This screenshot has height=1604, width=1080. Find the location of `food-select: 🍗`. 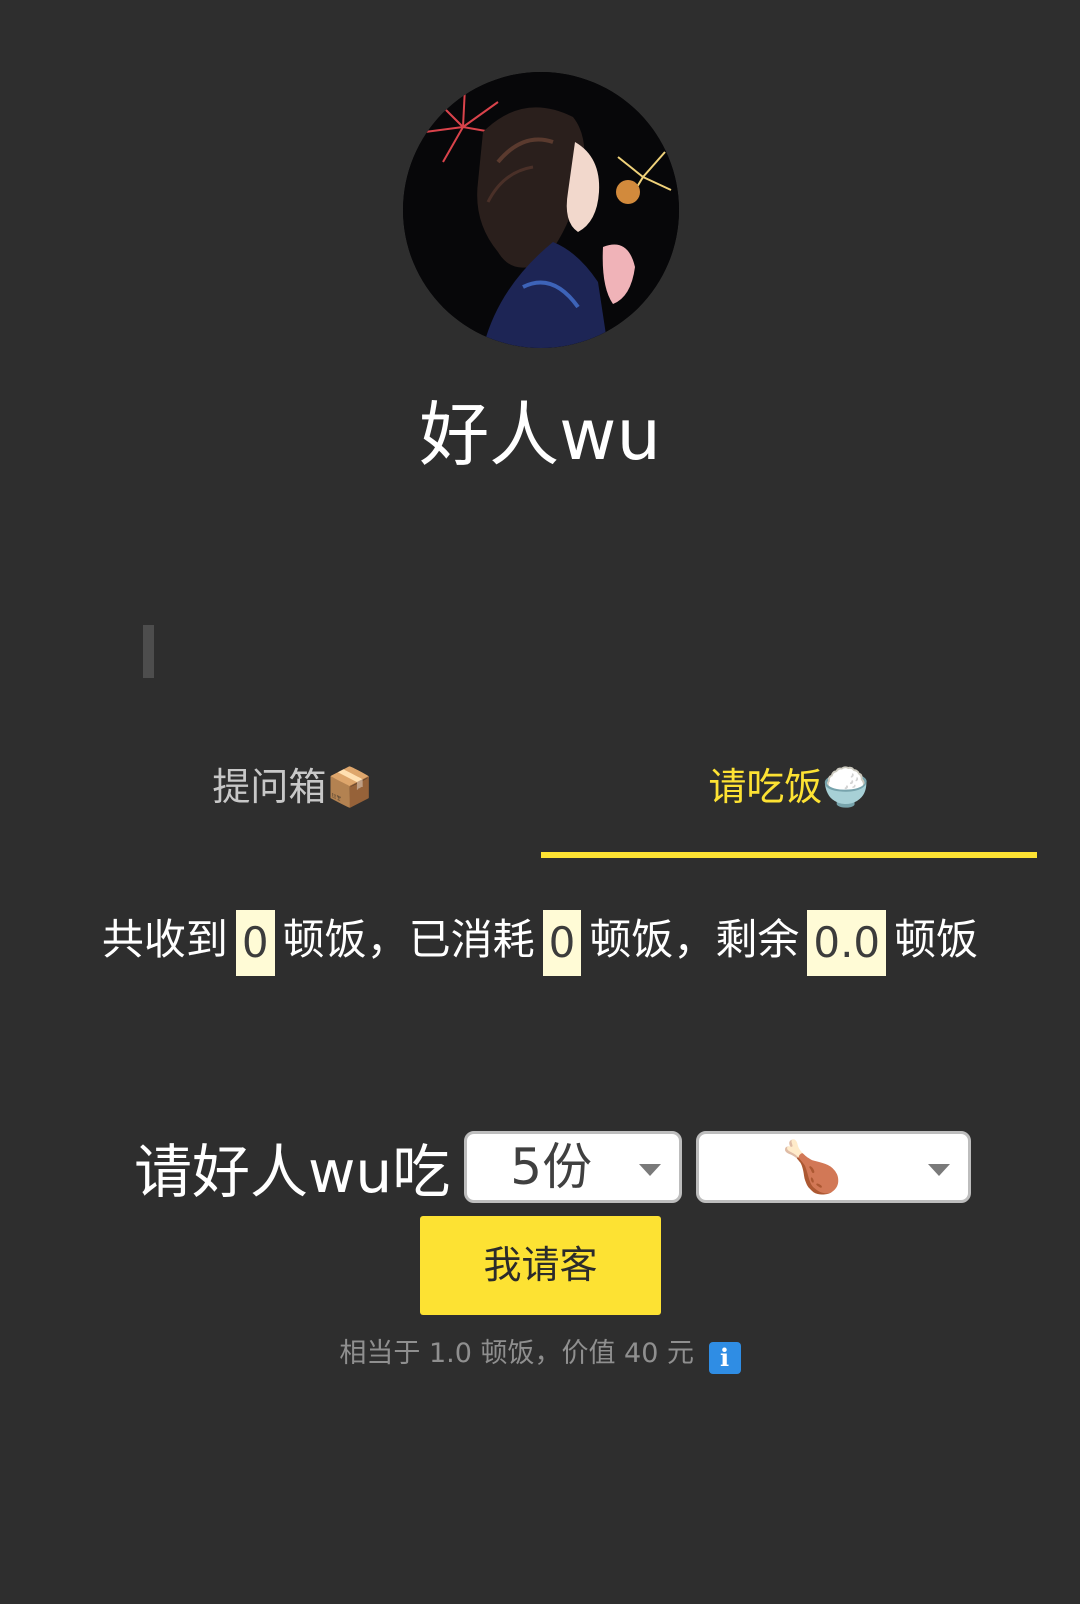

food-select: 🍗 is located at coordinates (834, 1167).